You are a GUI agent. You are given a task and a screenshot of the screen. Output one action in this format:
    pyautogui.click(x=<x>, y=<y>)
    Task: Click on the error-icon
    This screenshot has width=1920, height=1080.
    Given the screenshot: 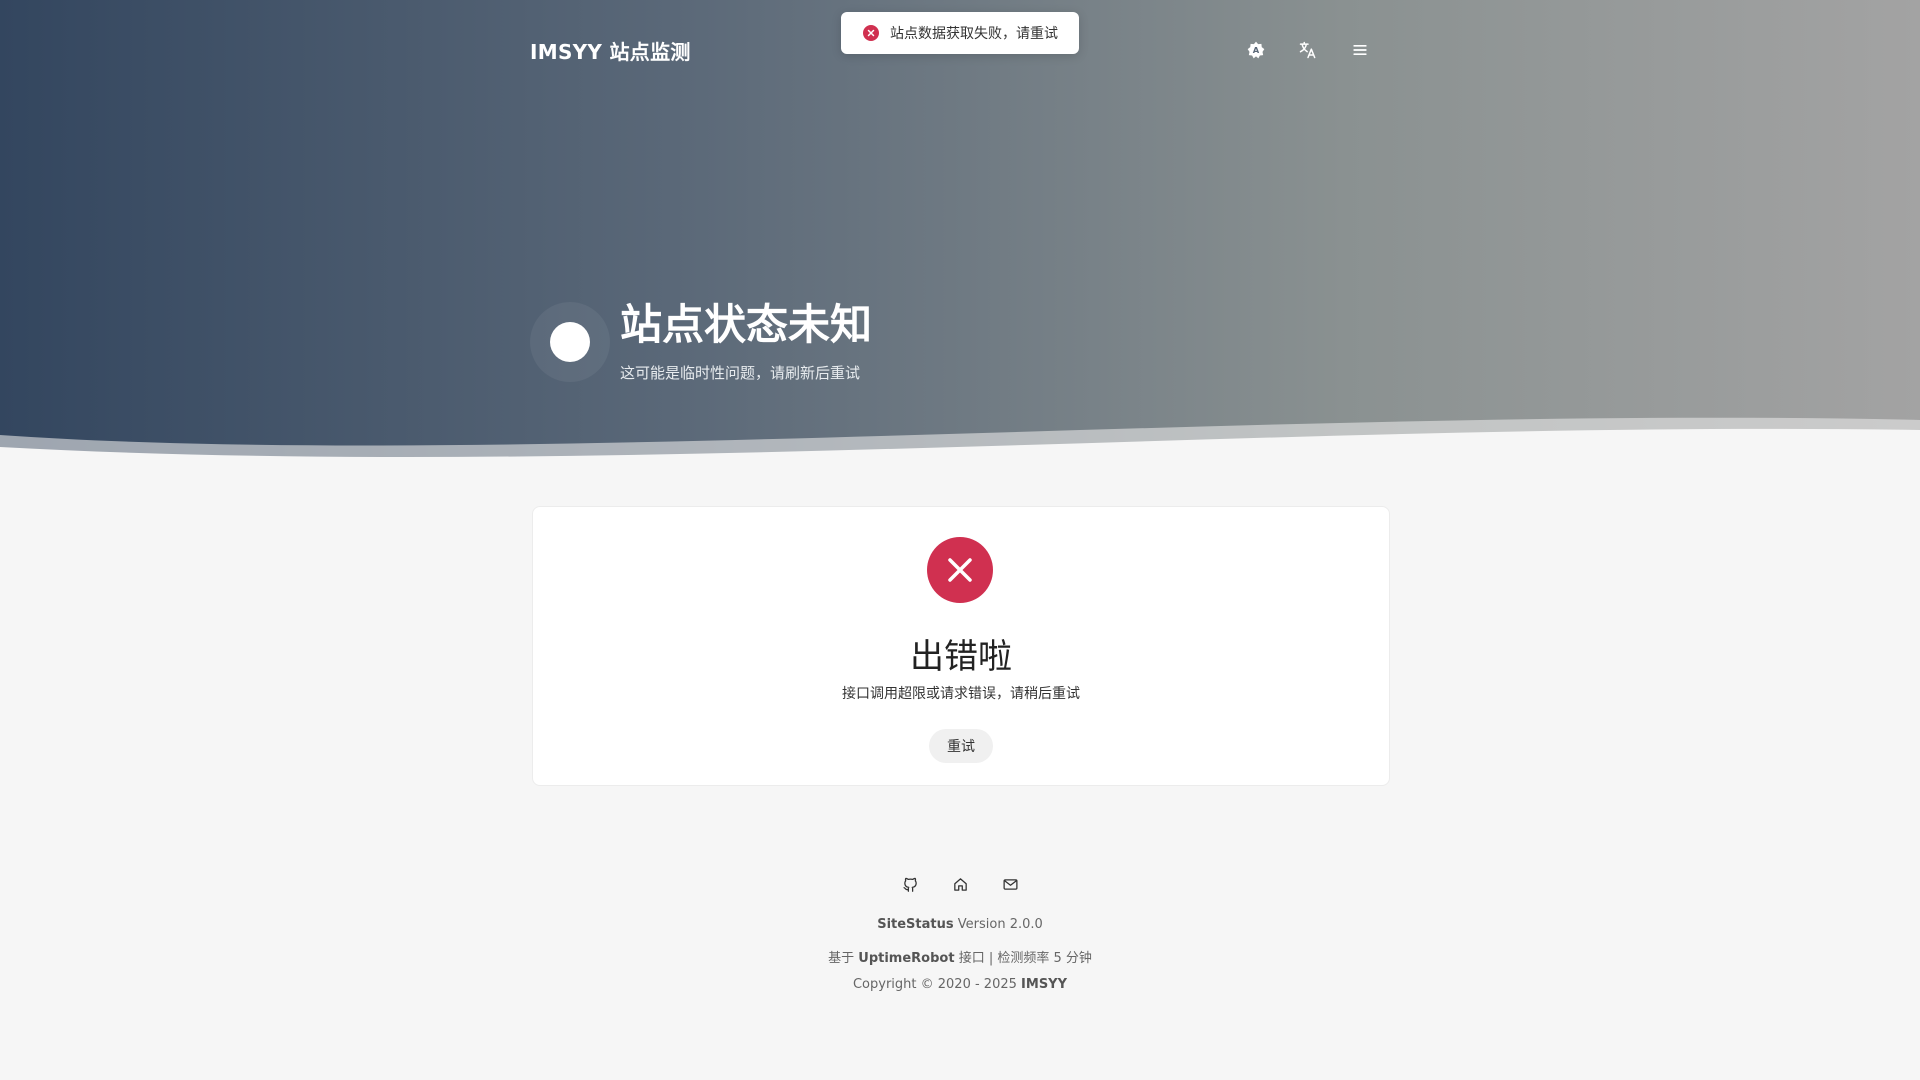 What is the action you would take?
    pyautogui.click(x=871, y=33)
    